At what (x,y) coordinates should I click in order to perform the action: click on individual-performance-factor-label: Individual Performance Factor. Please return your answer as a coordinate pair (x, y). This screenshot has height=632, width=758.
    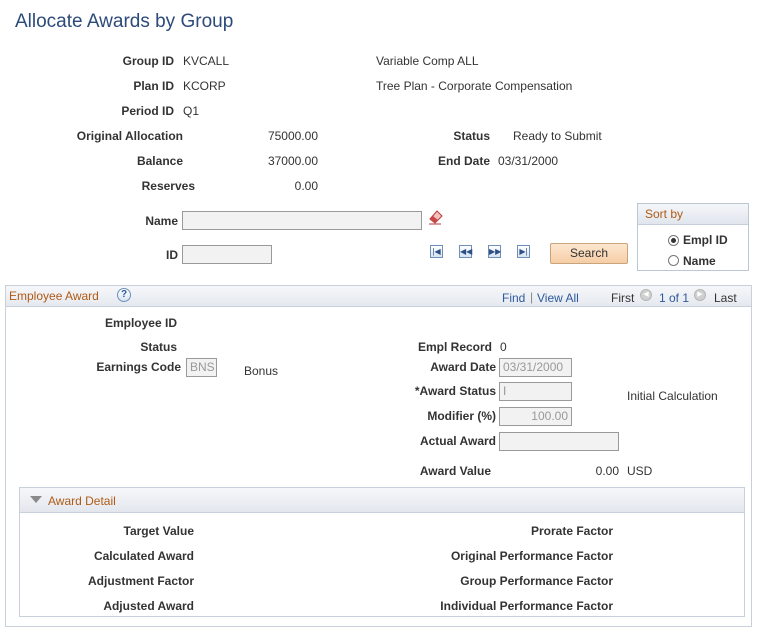
    Looking at the image, I should click on (526, 606).